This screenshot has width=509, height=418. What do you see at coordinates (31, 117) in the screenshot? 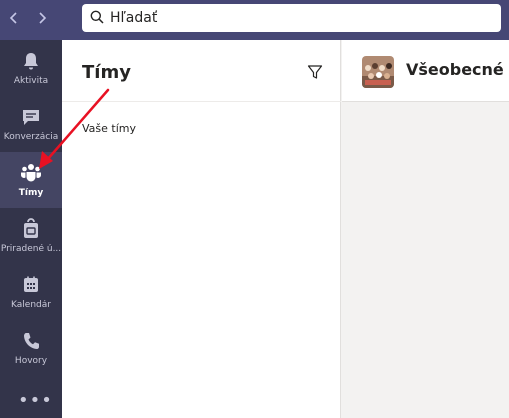
I see `chat-icon` at bounding box center [31, 117].